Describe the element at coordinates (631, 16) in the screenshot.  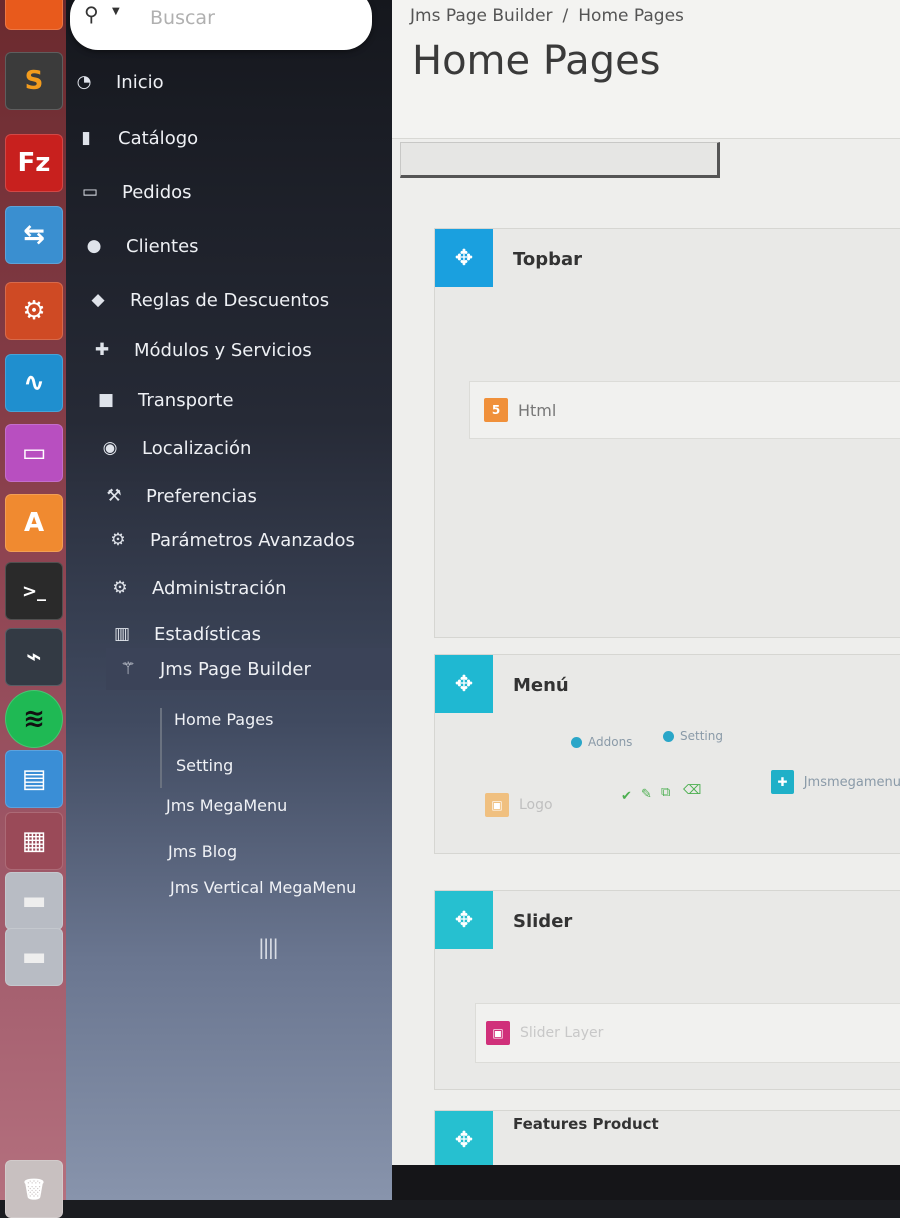
I see `breadcrumb-current: Home Pages` at that location.